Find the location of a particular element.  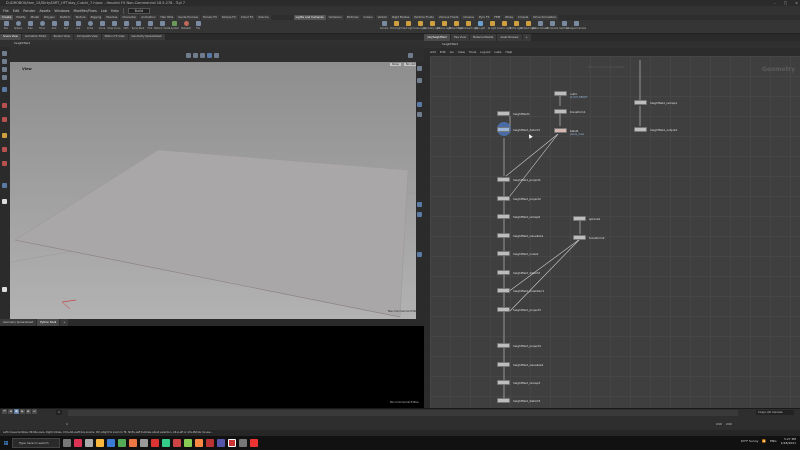

start-frame-field: 1 is located at coordinates (67, 424).